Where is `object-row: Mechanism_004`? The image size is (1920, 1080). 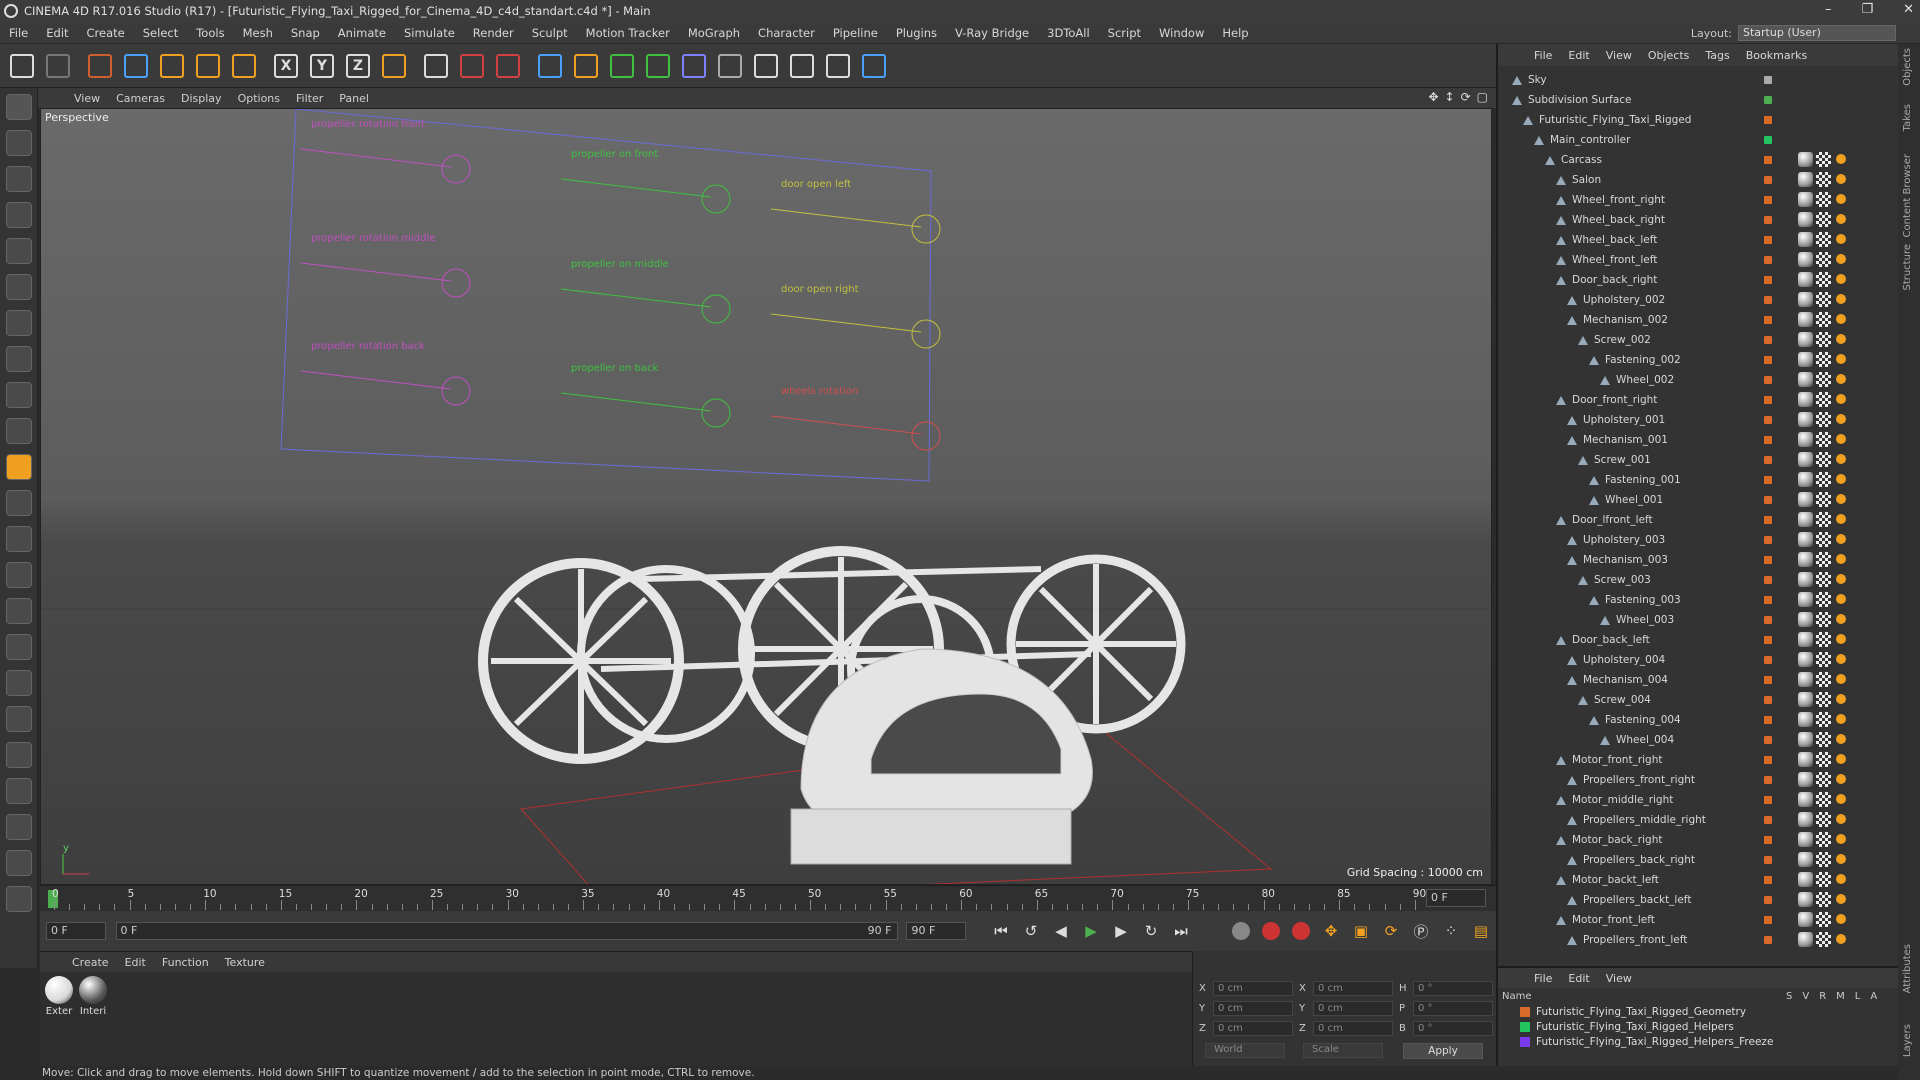 object-row: Mechanism_004 is located at coordinates (1690, 680).